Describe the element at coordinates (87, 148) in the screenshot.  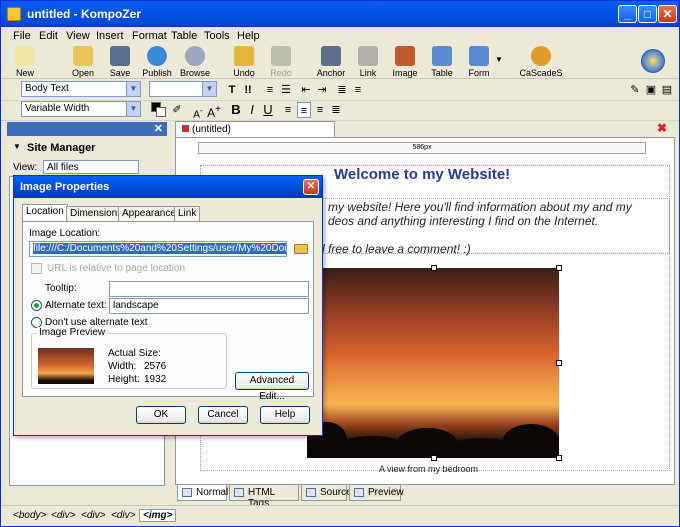
I see `site-manager-header: ▼ Site Manager` at that location.